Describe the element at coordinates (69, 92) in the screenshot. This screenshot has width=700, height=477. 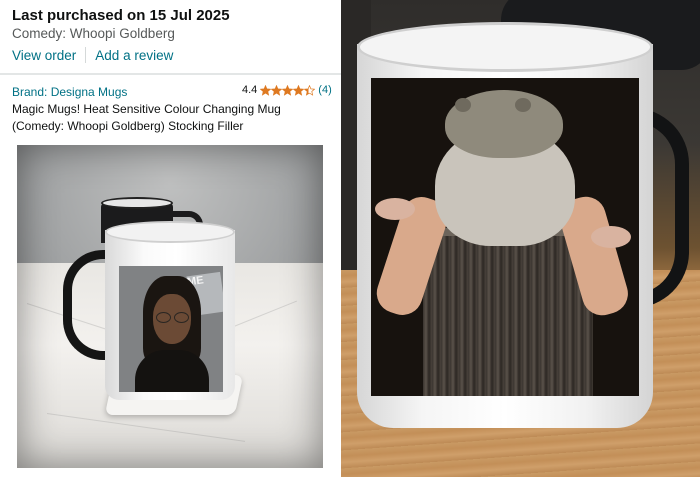
I see `brand-link: Brand: Designa Mugs` at that location.